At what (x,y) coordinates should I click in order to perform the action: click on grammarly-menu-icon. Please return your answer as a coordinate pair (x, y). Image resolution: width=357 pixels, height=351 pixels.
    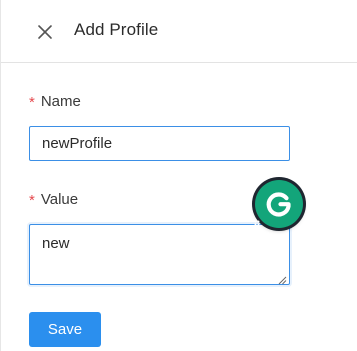
    Looking at the image, I should click on (258, 221).